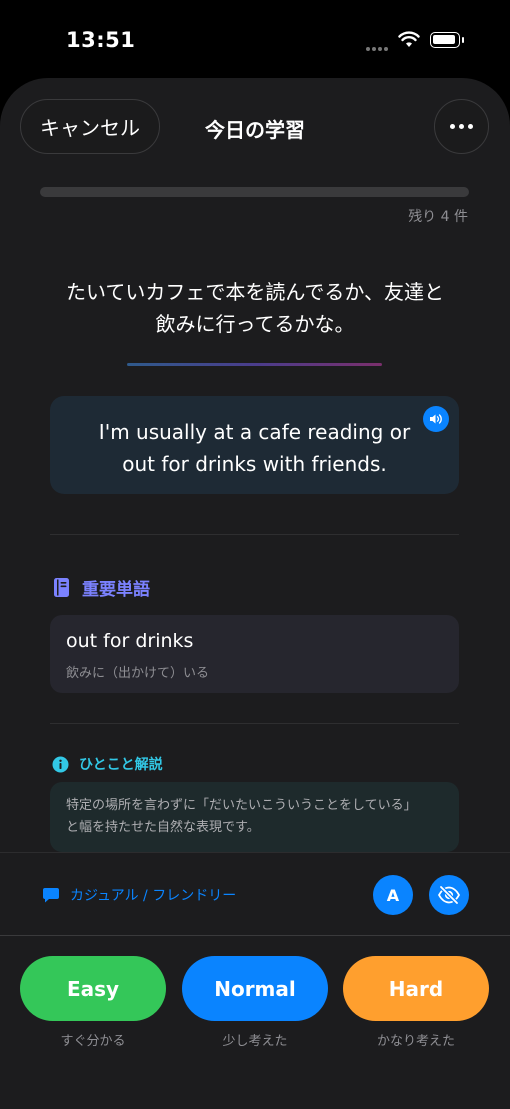 Image resolution: width=510 pixels, height=1109 pixels. Describe the element at coordinates (255, 40) in the screenshot. I see `status-bar: 13:51` at that location.